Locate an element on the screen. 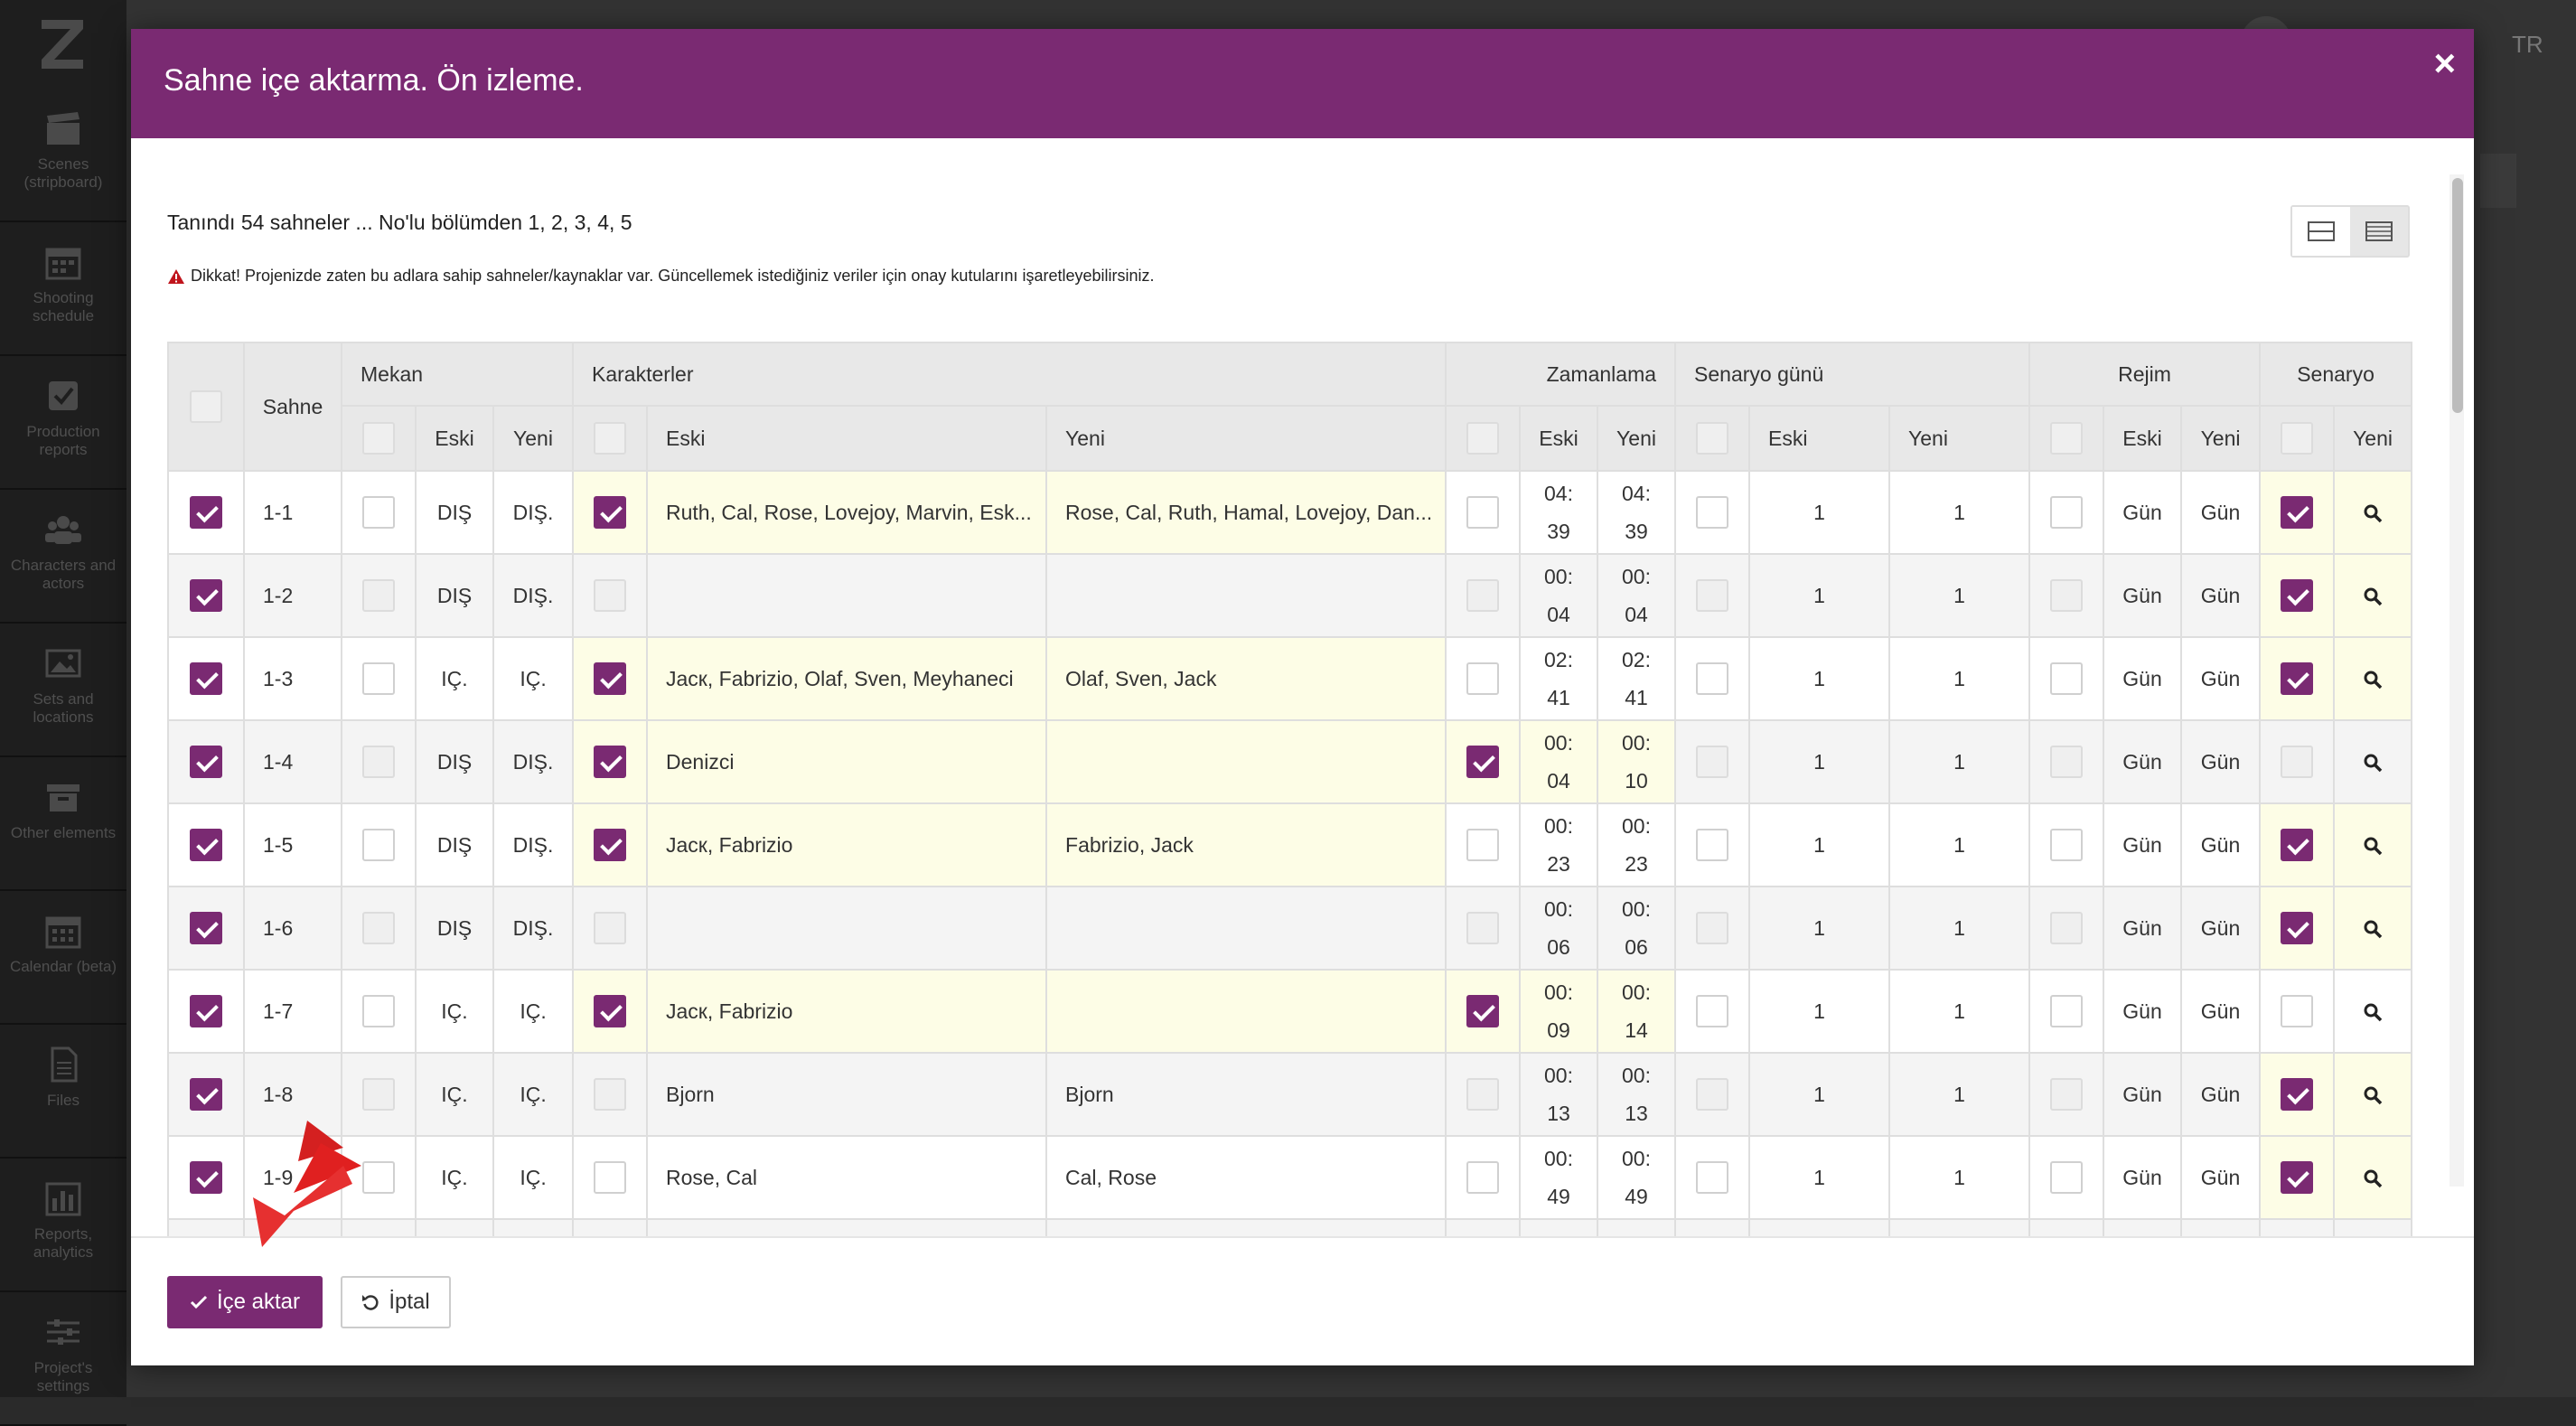 The width and height of the screenshot is (2576, 1426). language-switch: TR is located at coordinates (2527, 45).